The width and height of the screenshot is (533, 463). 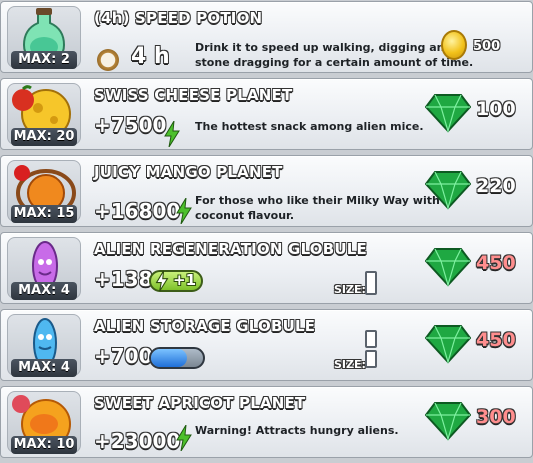 I want to click on item-title: SWEET APRICOT PLANET, so click(x=200, y=403).